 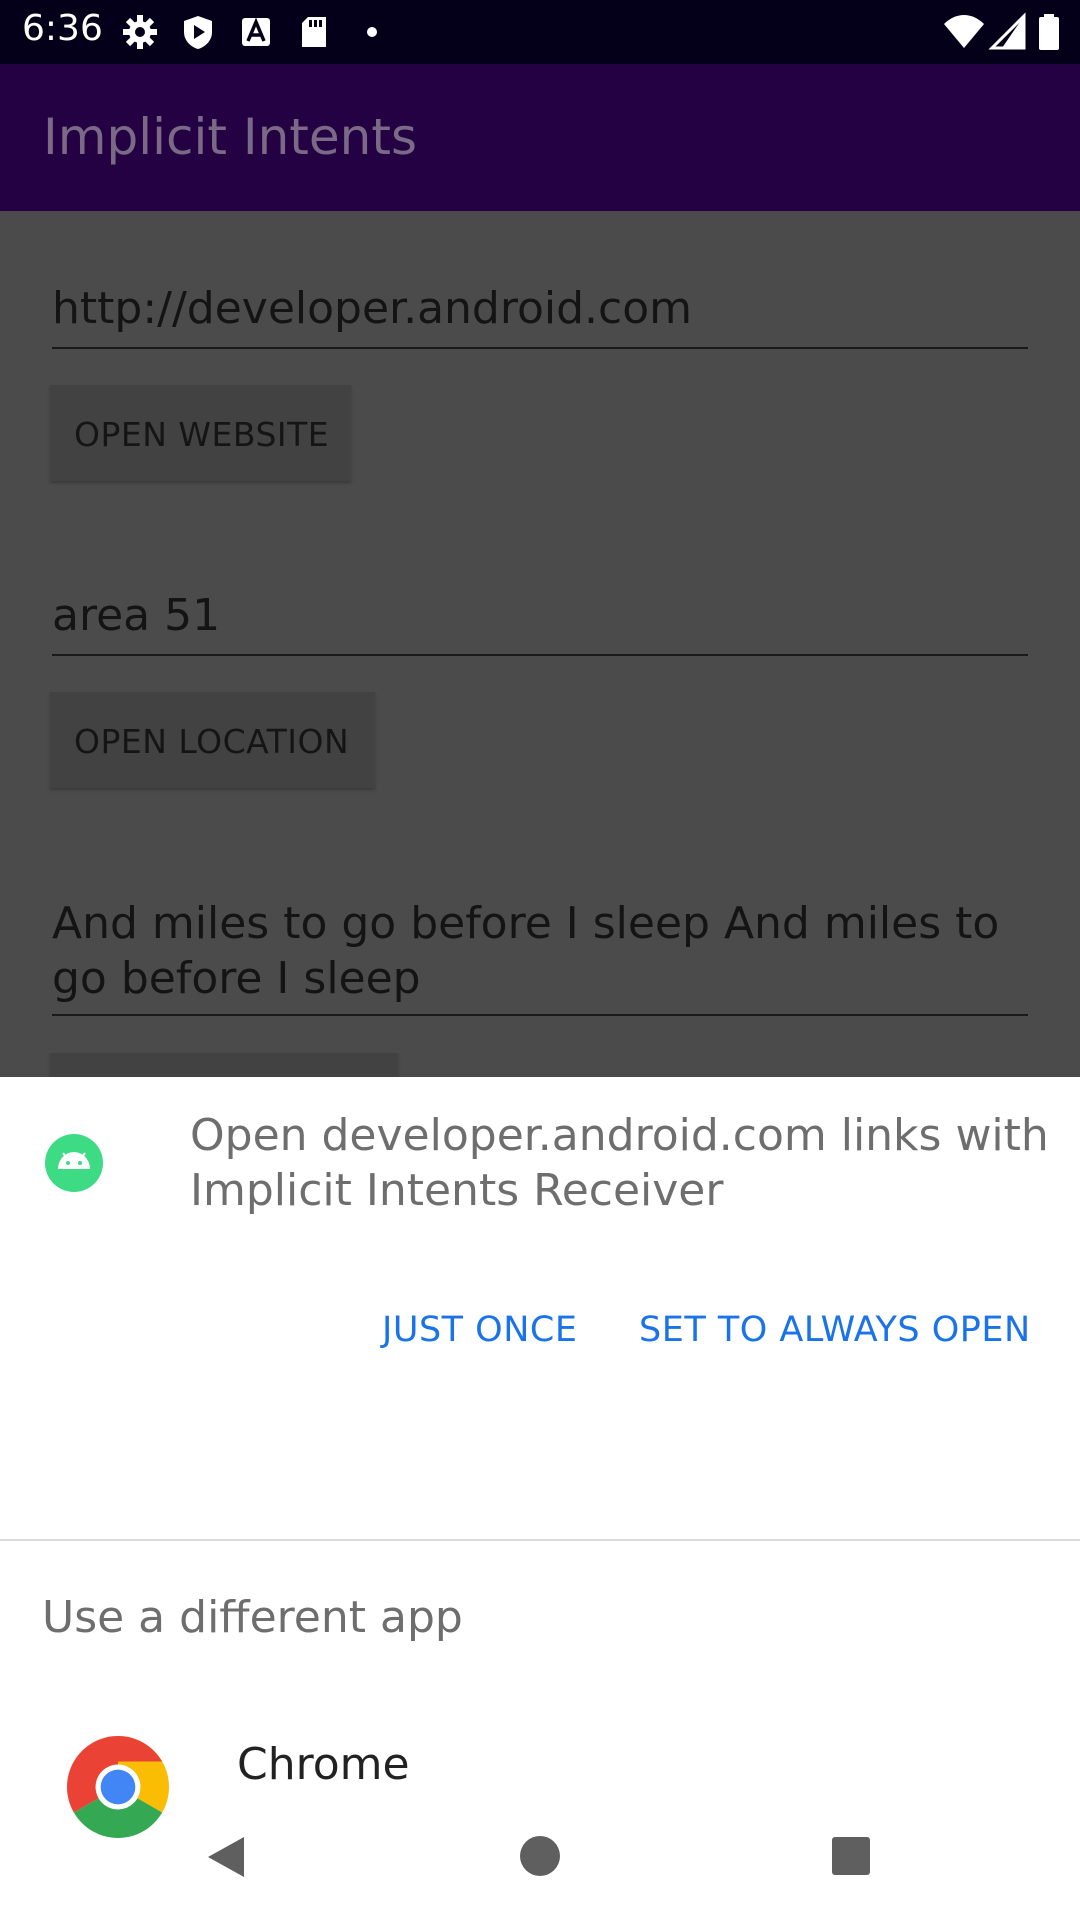 What do you see at coordinates (314, 32) in the screenshot?
I see `sd-card-icon` at bounding box center [314, 32].